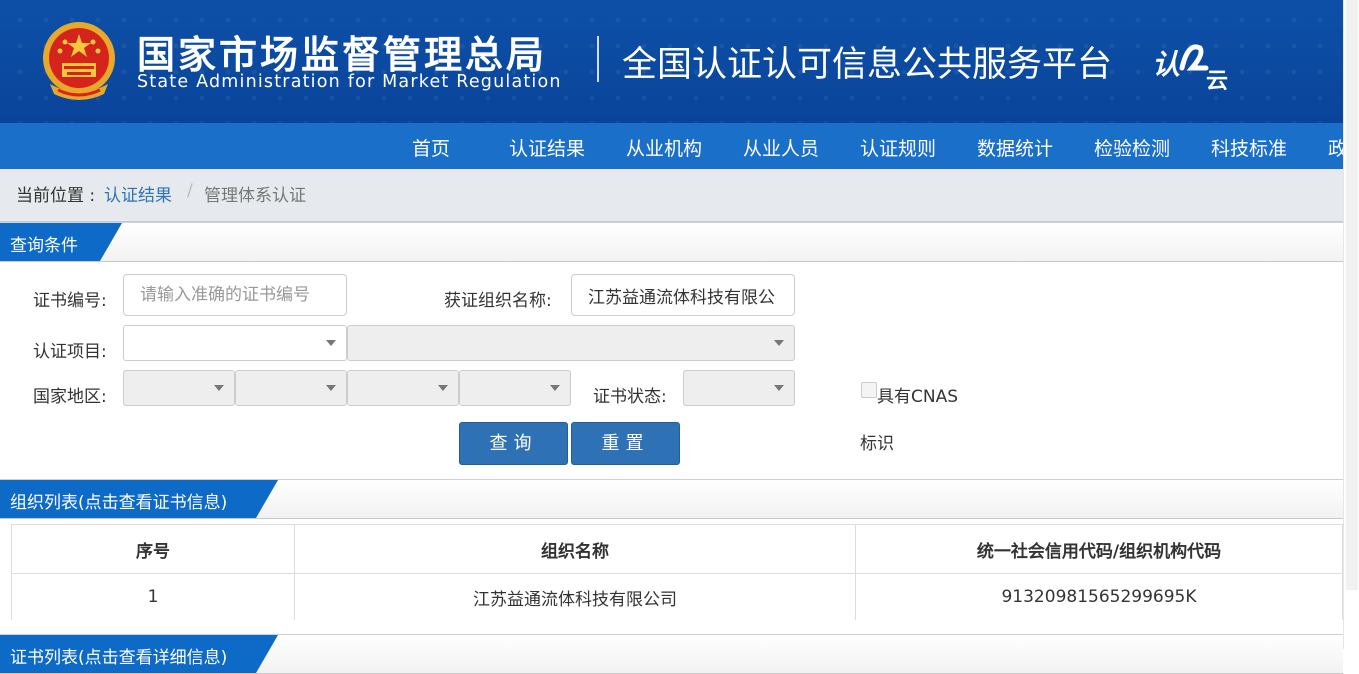 The height and width of the screenshot is (674, 1359). What do you see at coordinates (179, 388) in the screenshot?
I see `region-select-country` at bounding box center [179, 388].